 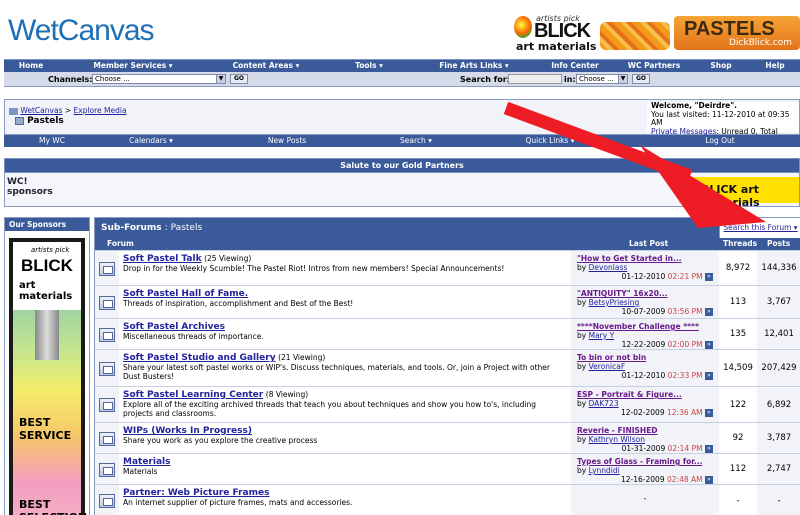 I want to click on last-post-user-link: Mary Y, so click(x=602, y=335).